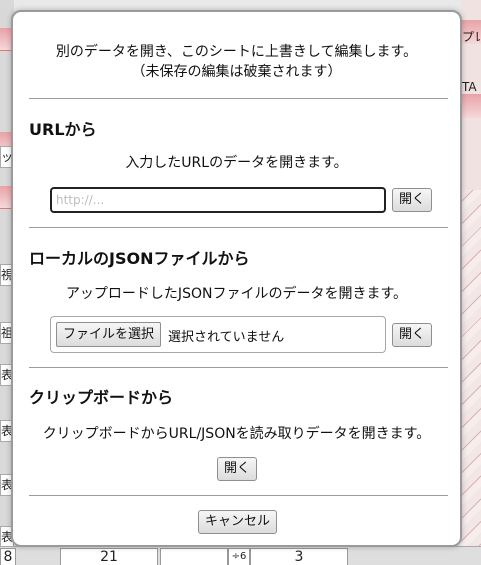  I want to click on file-input: ファイルを選択 選択されていません, so click(218, 334).